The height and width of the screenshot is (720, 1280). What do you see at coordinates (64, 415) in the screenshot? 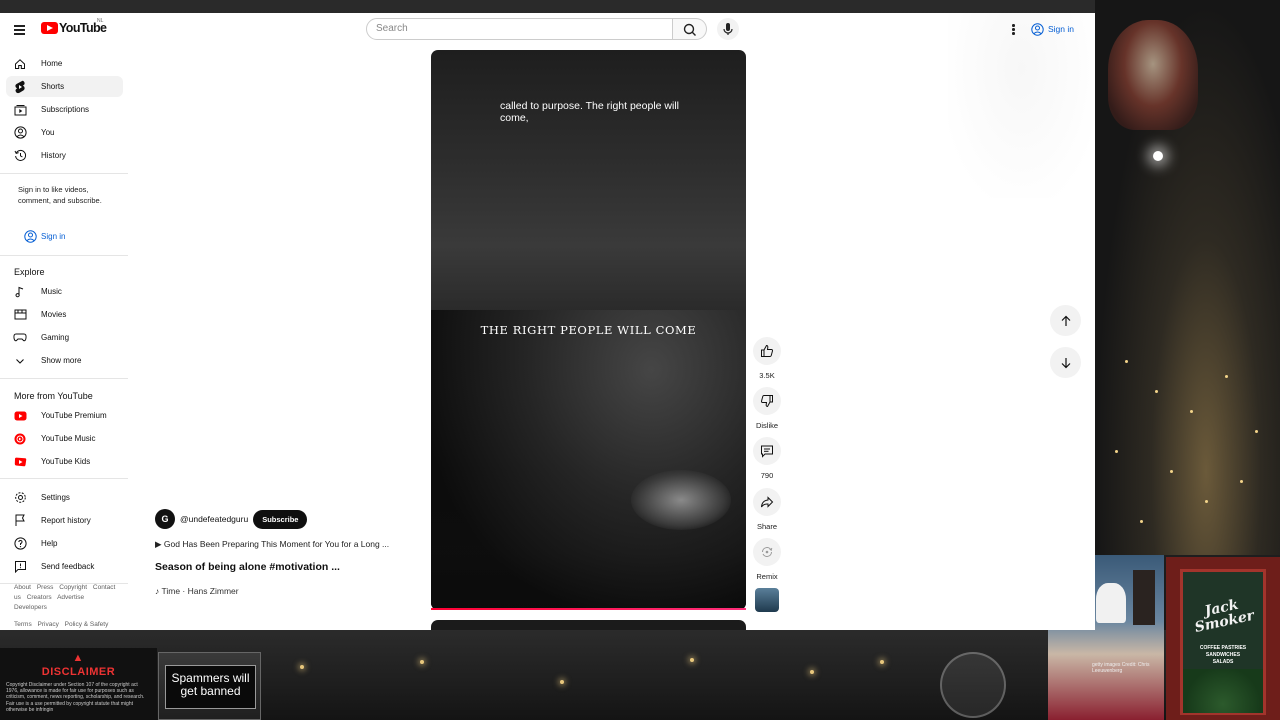
I see `sidebar-item-youtube-premium: YouTube Premium` at bounding box center [64, 415].